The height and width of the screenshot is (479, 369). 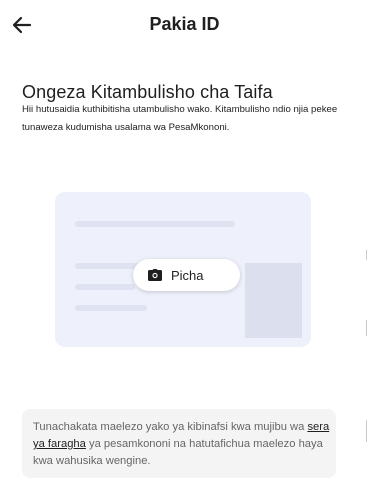 I want to click on take-photo-button: Picha, so click(x=186, y=275).